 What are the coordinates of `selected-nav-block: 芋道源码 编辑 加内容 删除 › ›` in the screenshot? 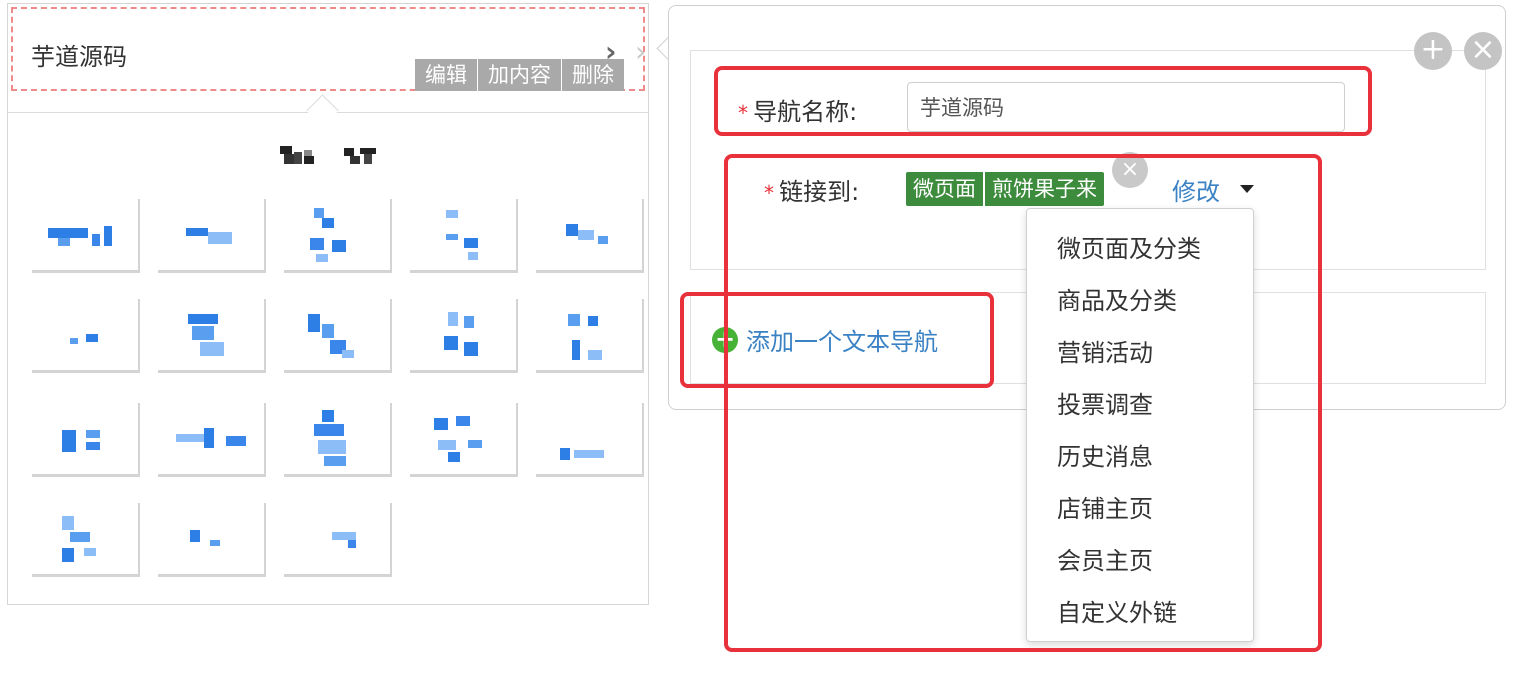 It's located at (329, 49).